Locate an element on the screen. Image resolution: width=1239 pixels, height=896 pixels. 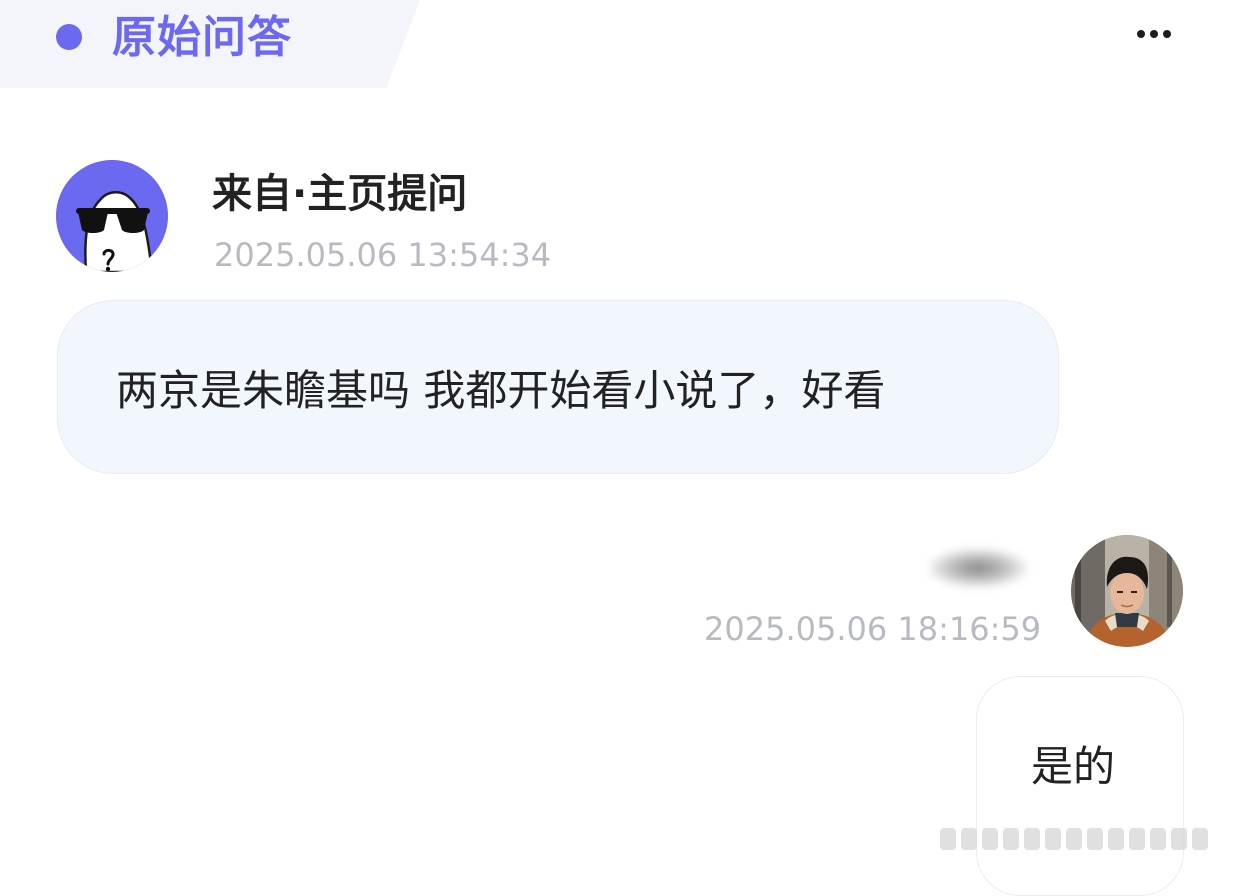
answer-text: 是的 is located at coordinates (1073, 766).